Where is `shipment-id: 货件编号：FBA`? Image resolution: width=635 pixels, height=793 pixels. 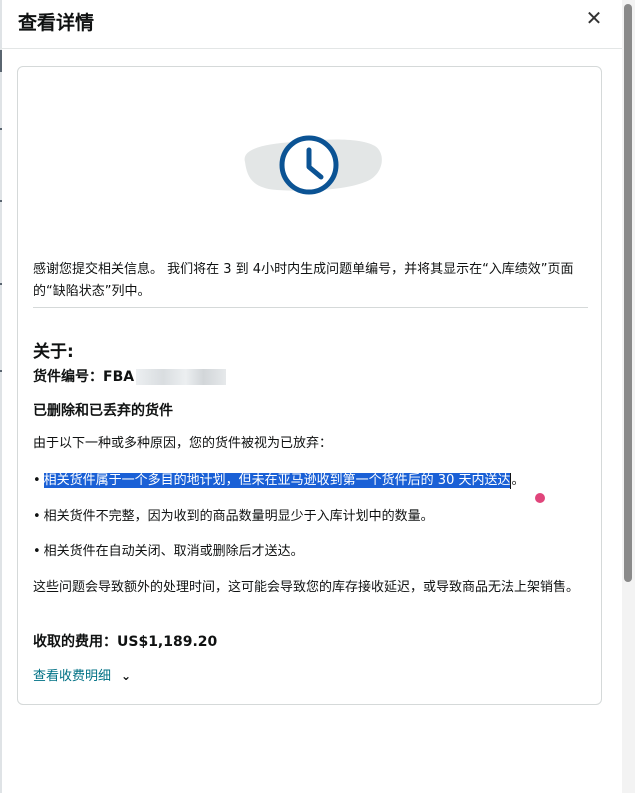
shipment-id: 货件编号：FBA is located at coordinates (130, 376).